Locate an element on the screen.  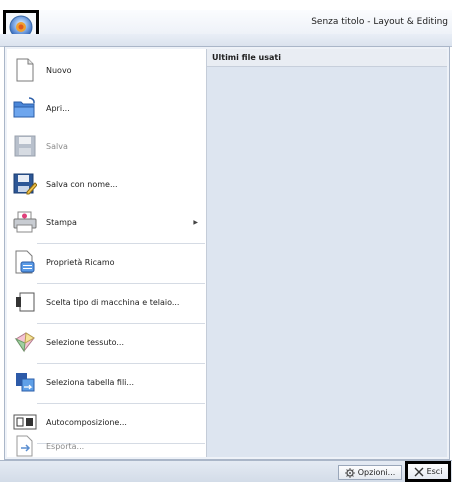
save-disk-icon is located at coordinates (25, 146).